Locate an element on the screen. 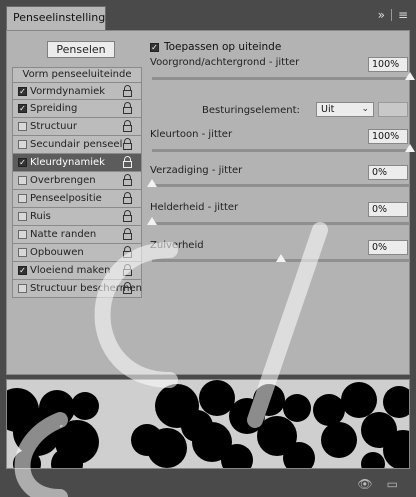 This screenshot has width=416, height=497. list-item: Penseelpositie is located at coordinates (77, 199).